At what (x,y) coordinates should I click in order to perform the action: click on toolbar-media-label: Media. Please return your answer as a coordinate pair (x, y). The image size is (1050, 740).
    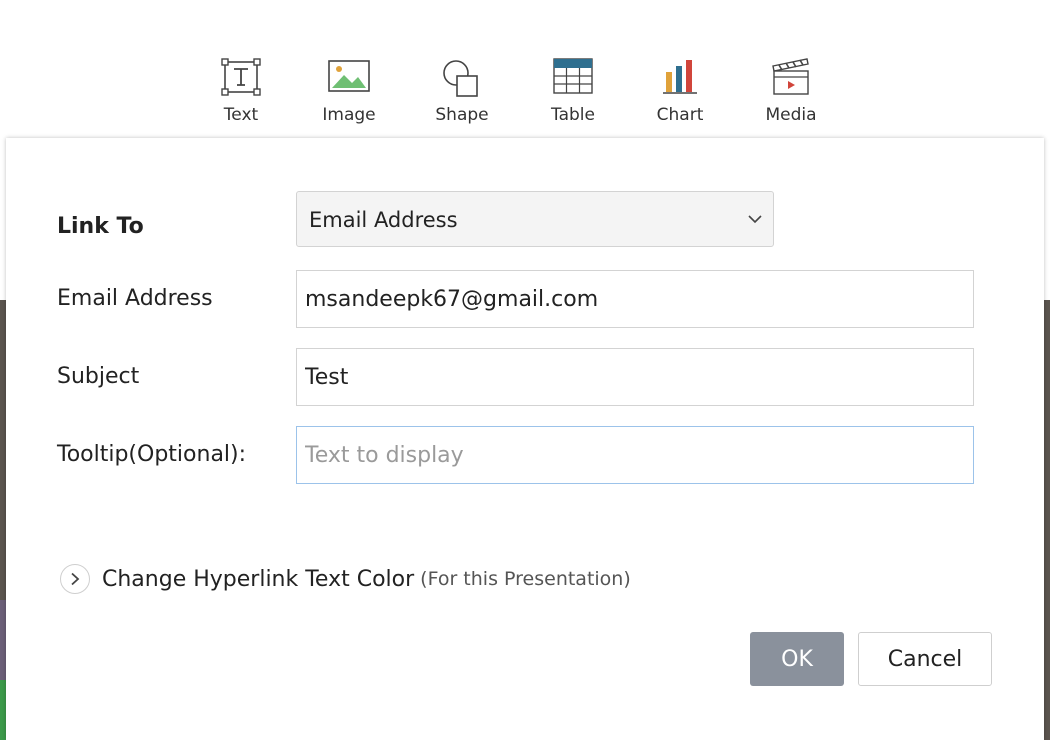
    Looking at the image, I should click on (791, 115).